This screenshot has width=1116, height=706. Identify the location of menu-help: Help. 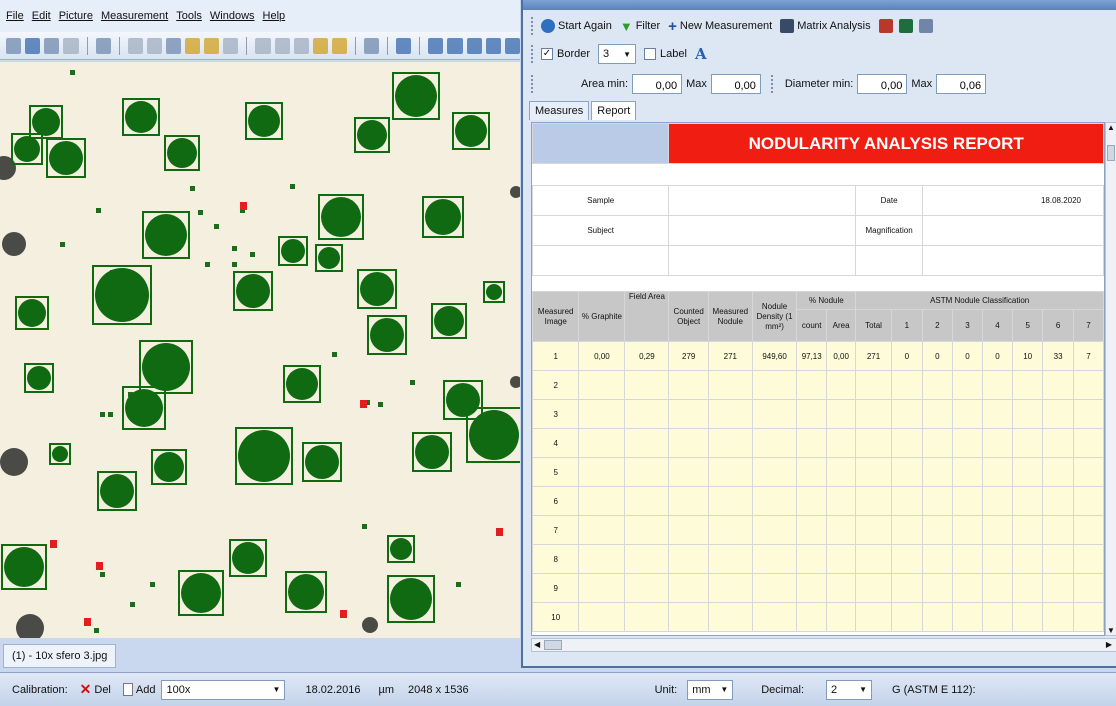
(274, 16).